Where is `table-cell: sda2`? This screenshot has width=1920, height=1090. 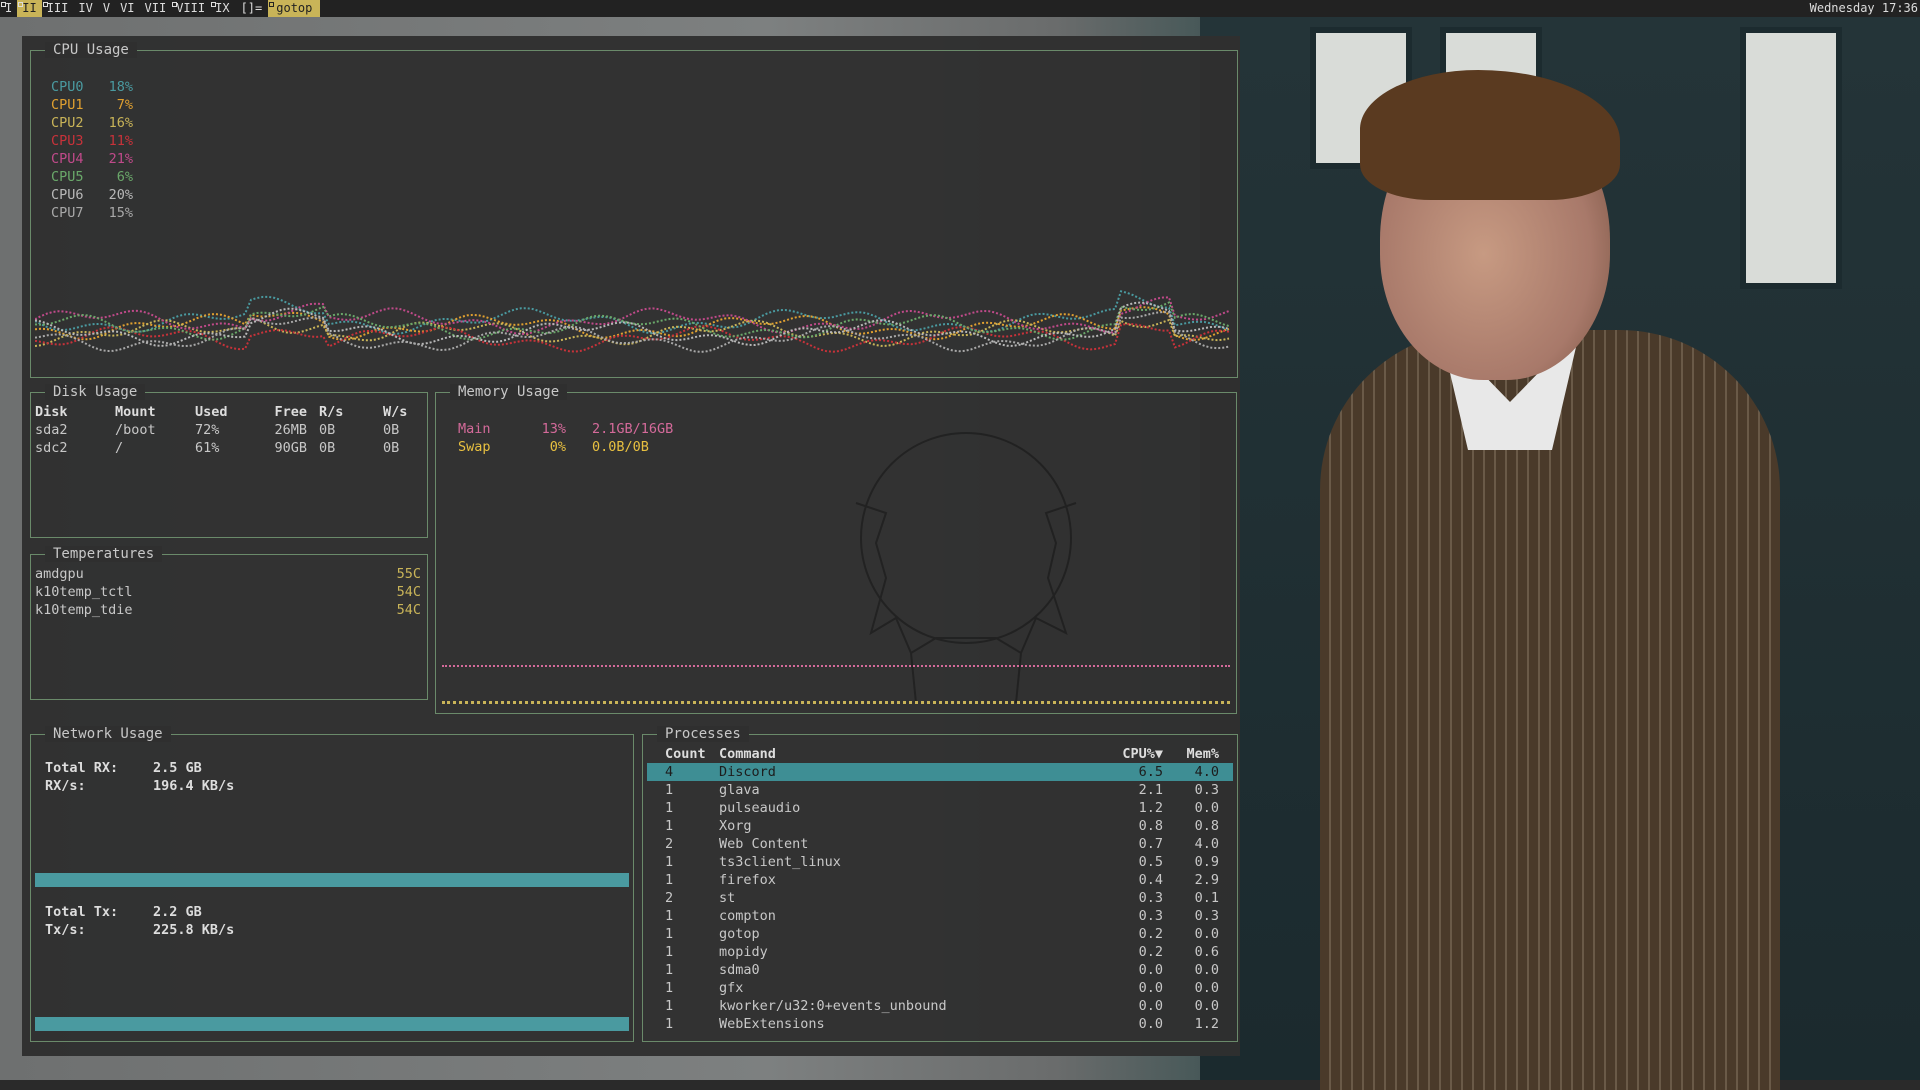
table-cell: sda2 is located at coordinates (51, 430).